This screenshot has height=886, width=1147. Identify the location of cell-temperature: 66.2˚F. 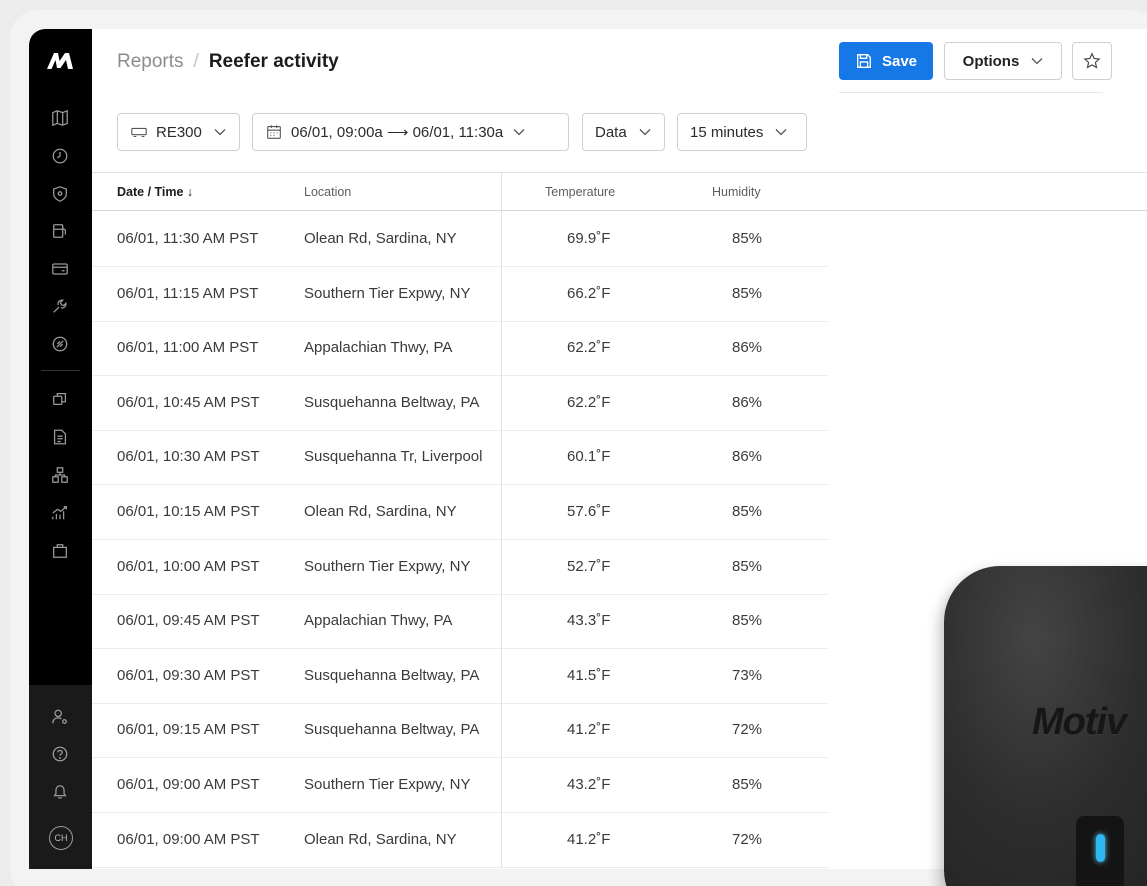
(589, 293).